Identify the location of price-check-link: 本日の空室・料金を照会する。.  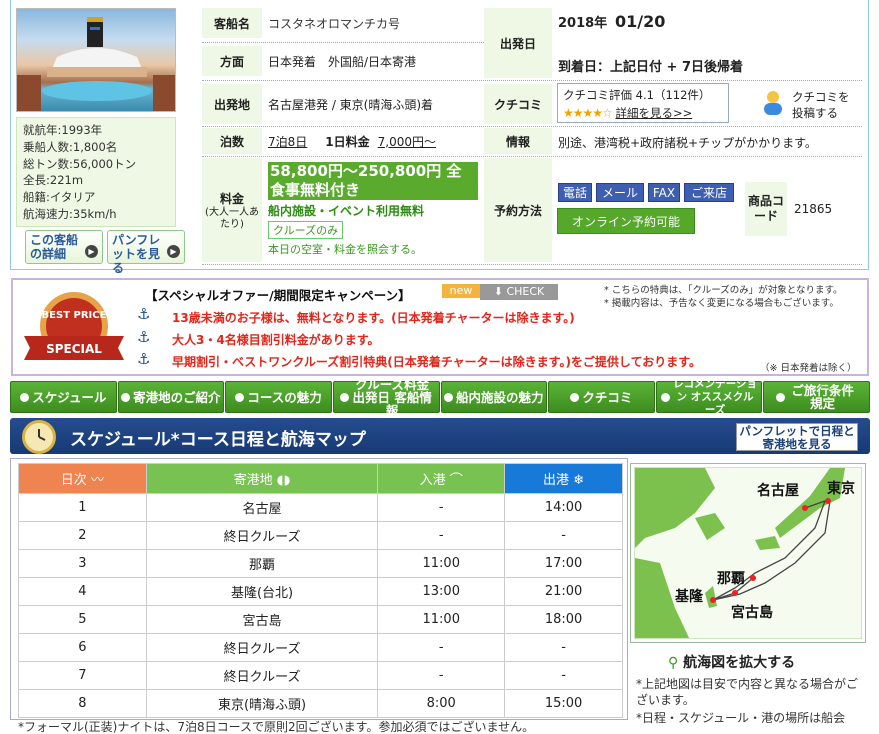
(373, 249).